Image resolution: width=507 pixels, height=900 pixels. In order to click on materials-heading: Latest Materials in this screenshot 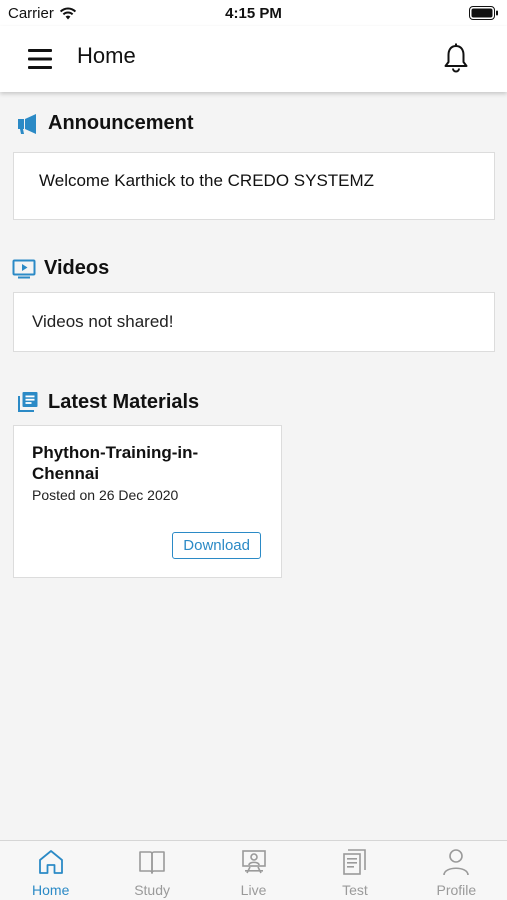, I will do `click(107, 402)`.